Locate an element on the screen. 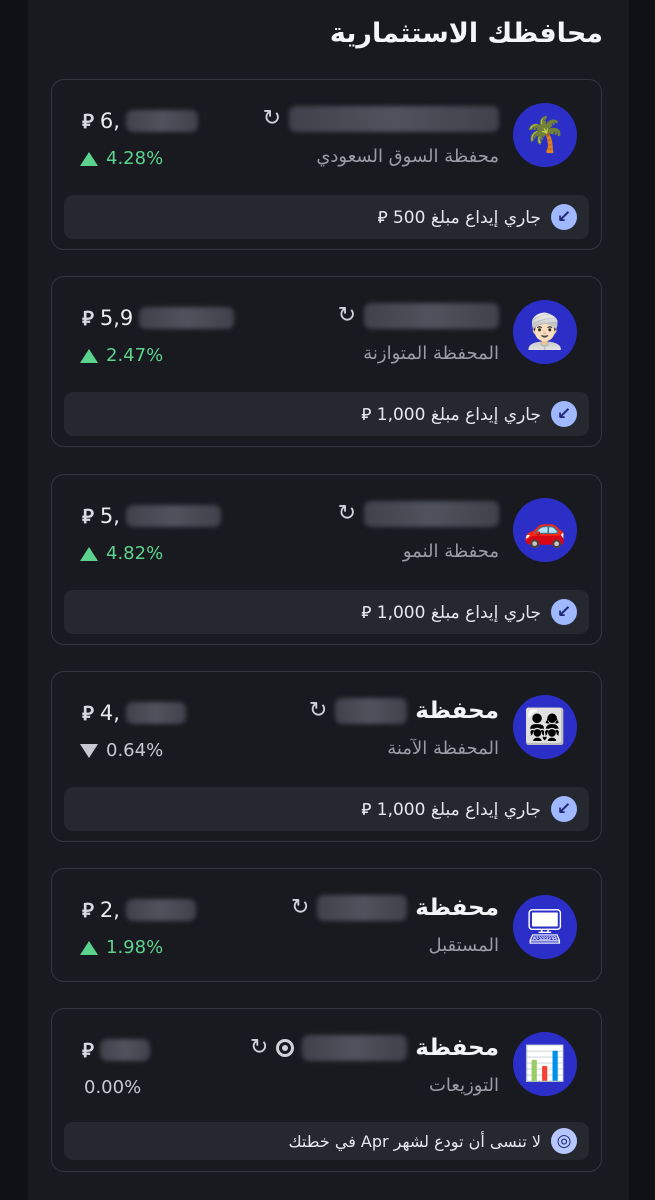 The height and width of the screenshot is (1200, 655). portfolio-change: 4.82% is located at coordinates (121, 553).